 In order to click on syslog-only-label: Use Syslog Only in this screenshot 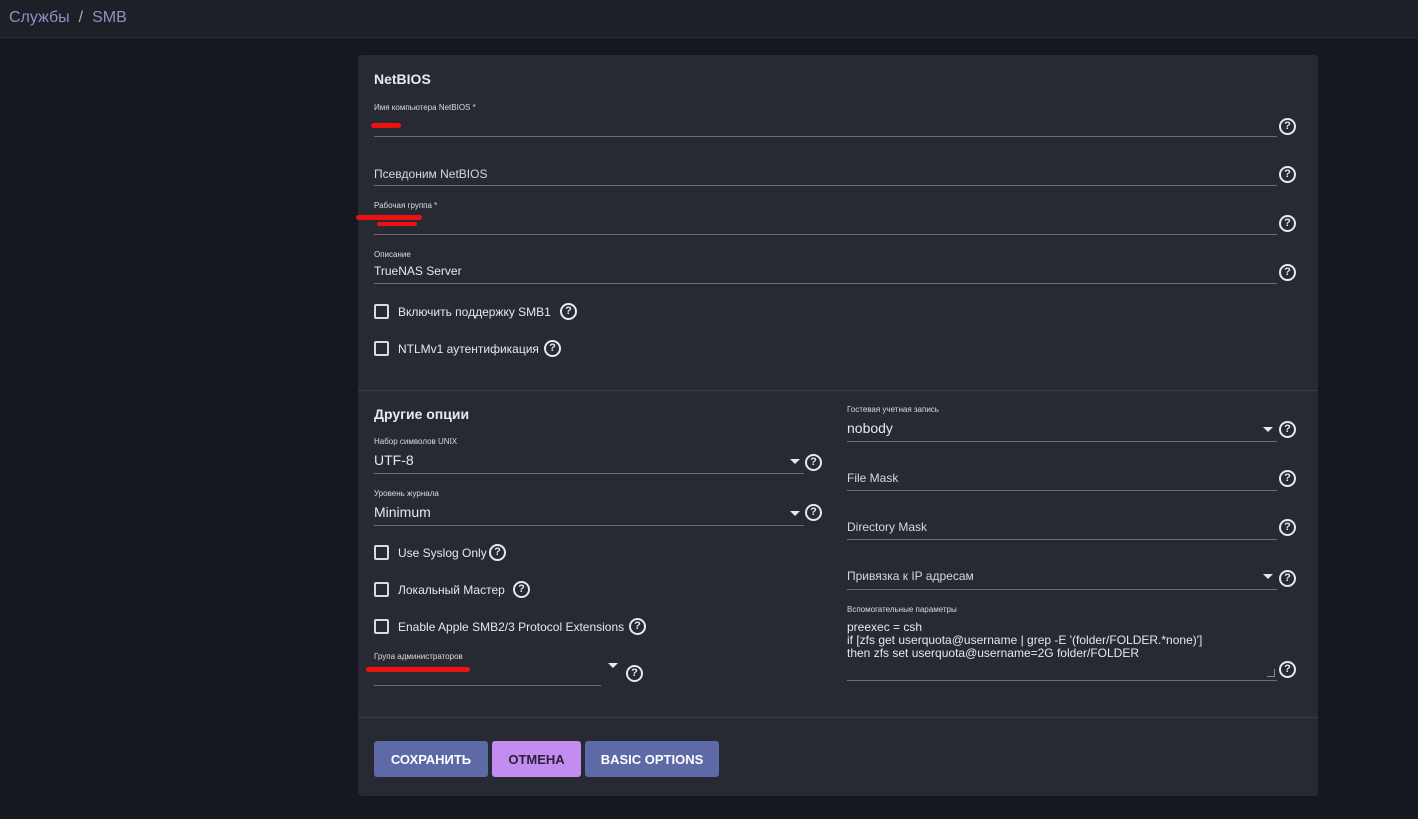, I will do `click(442, 553)`.